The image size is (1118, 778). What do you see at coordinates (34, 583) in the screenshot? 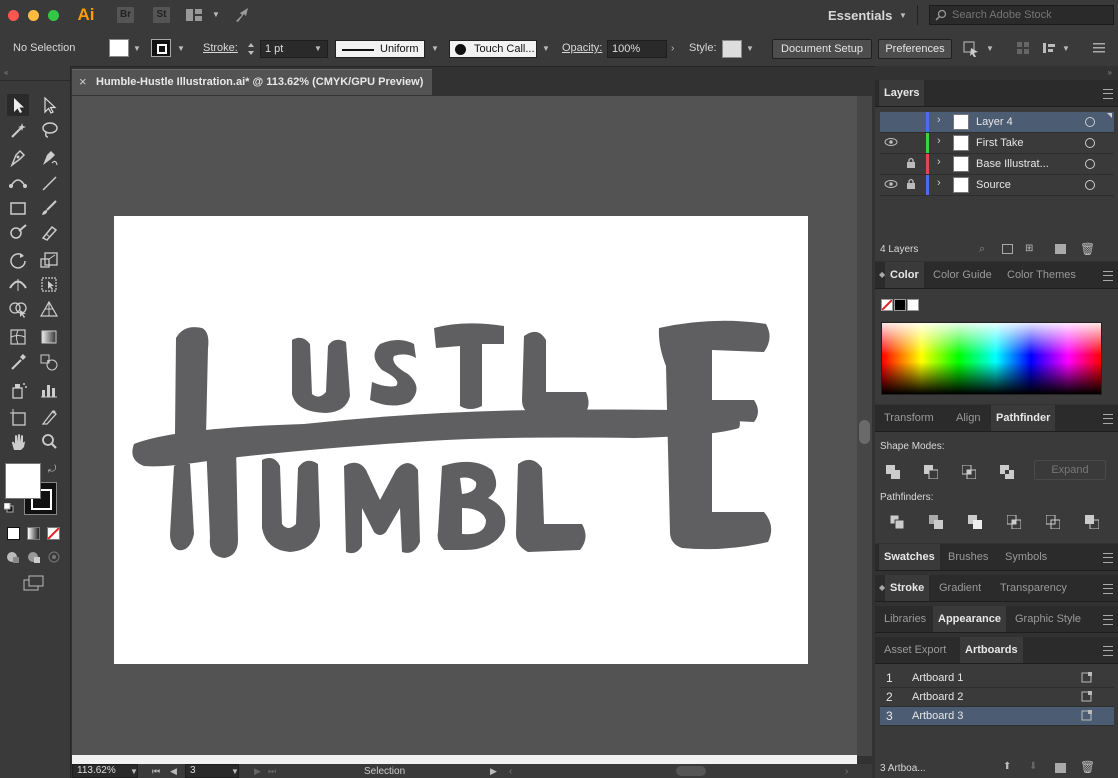
I see `screen-mode-icon` at bounding box center [34, 583].